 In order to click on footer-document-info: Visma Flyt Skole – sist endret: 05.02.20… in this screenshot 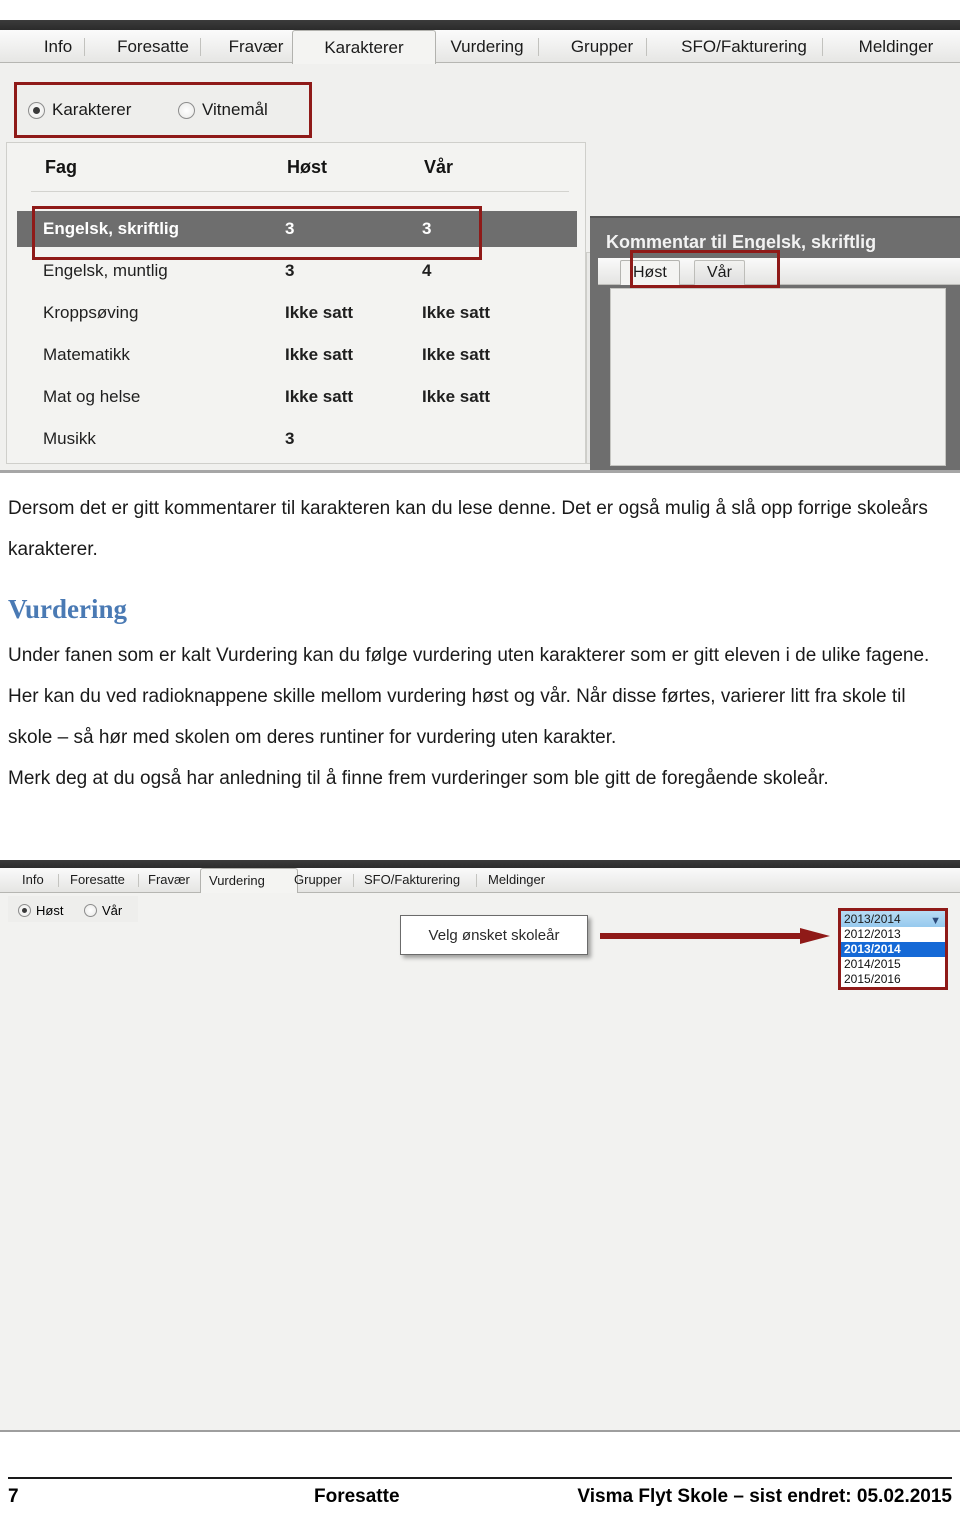, I will do `click(764, 1496)`.